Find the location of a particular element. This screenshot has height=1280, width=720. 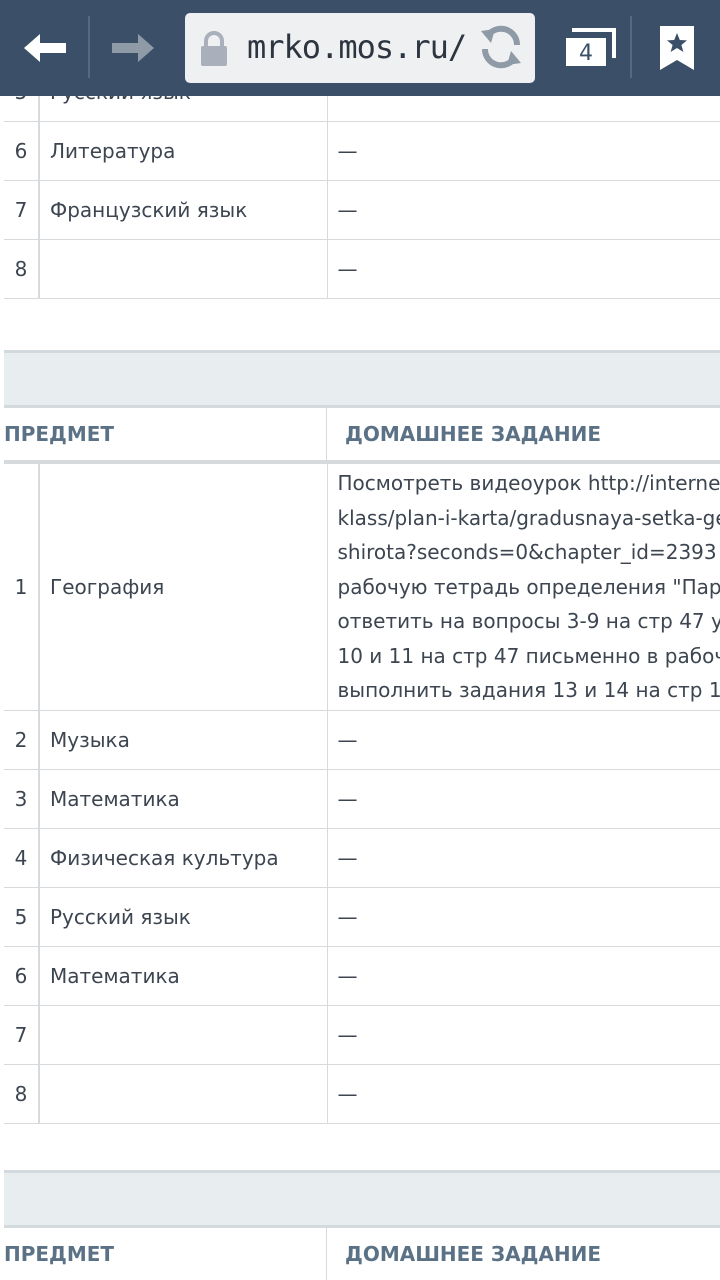

lesson-subject: География is located at coordinates (183, 587).